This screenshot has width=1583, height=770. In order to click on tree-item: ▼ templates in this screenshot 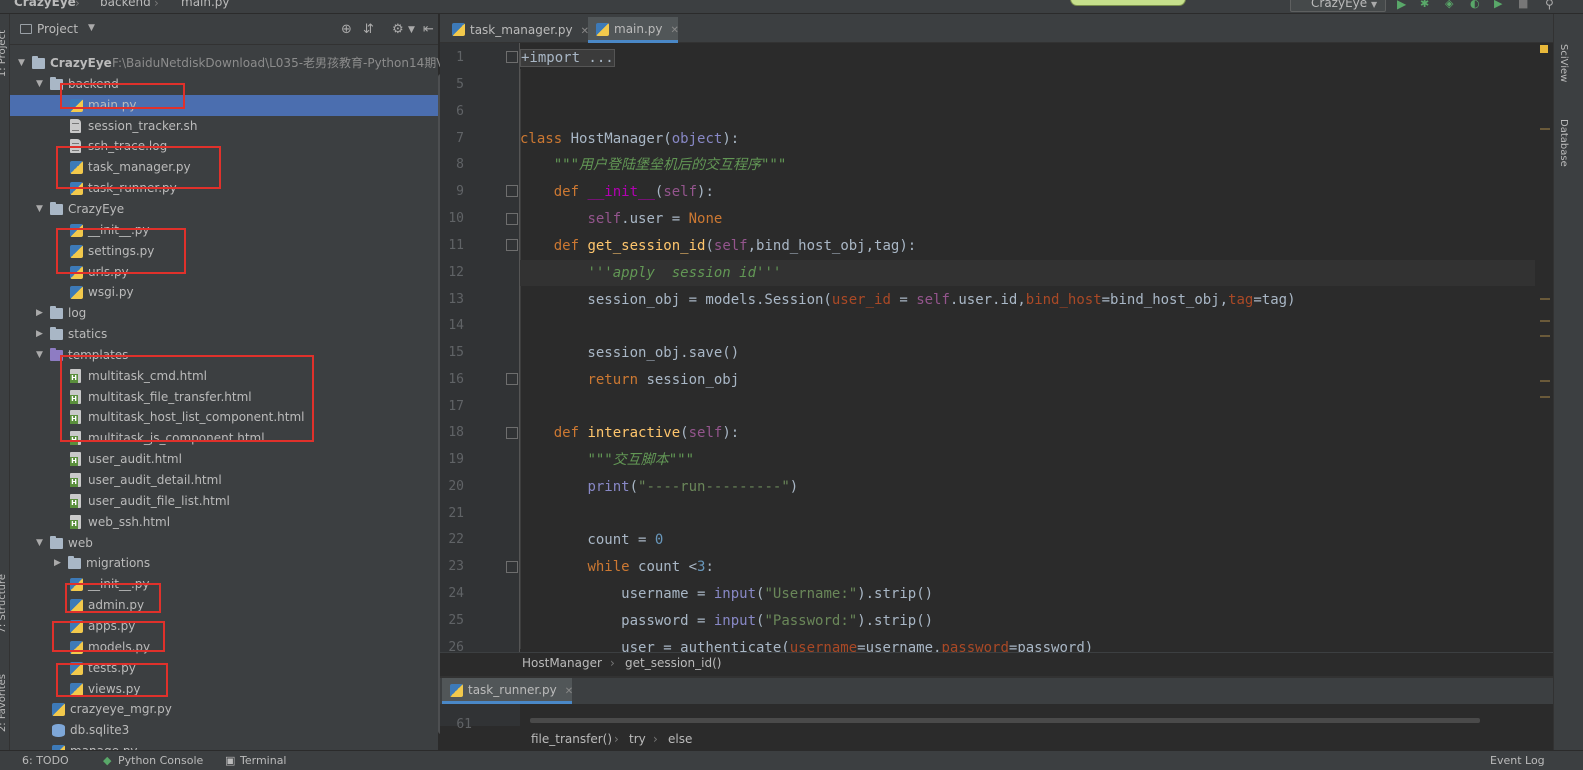, I will do `click(224, 355)`.